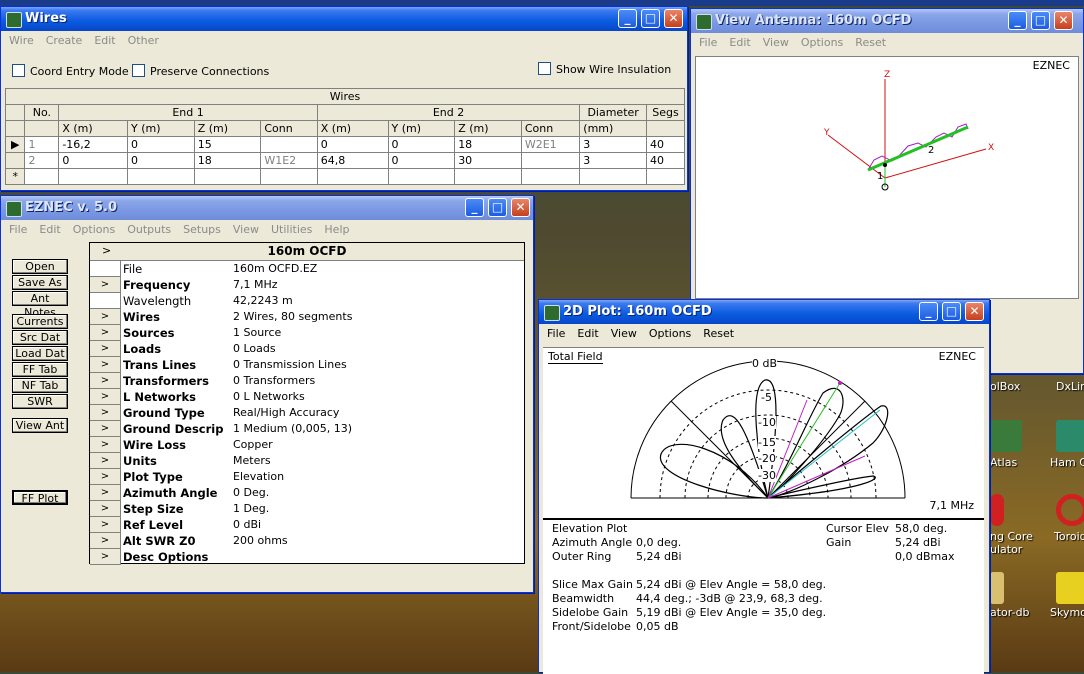 This screenshot has height=674, width=1084. What do you see at coordinates (291, 228) in the screenshot?
I see `menu-utilities: Utilities` at bounding box center [291, 228].